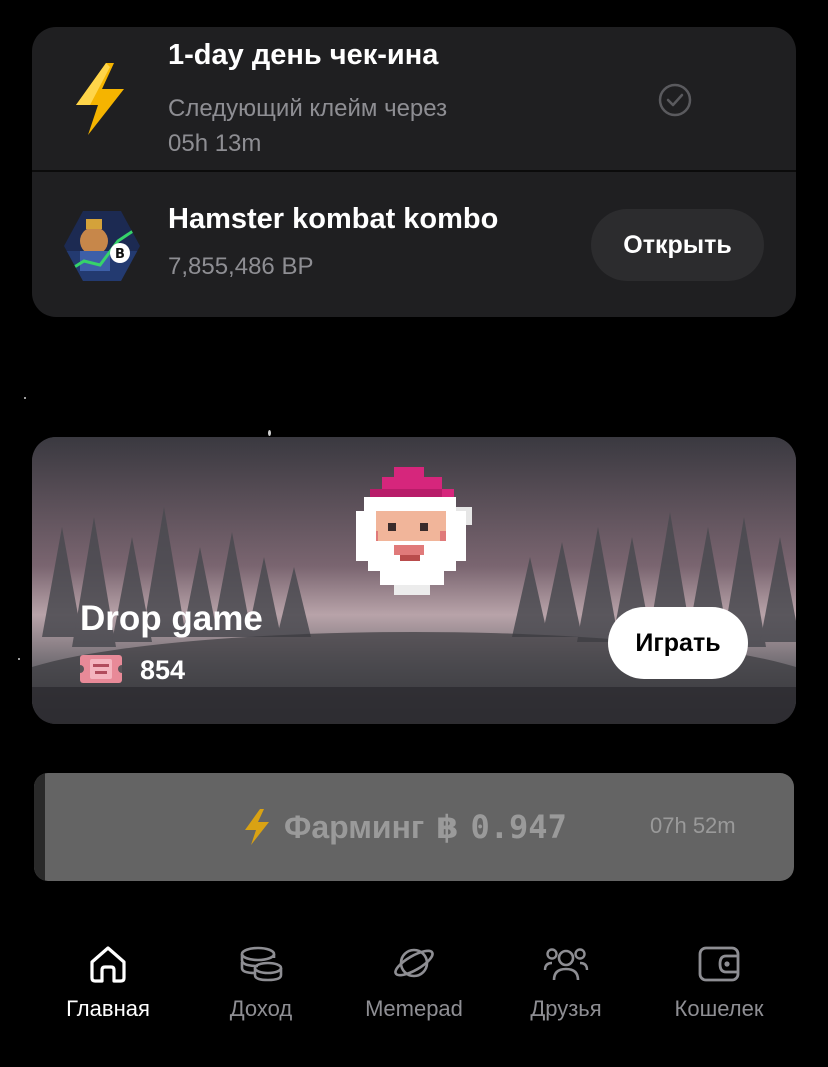 The height and width of the screenshot is (1067, 828). What do you see at coordinates (678, 643) in the screenshot?
I see `play-button: Играть` at bounding box center [678, 643].